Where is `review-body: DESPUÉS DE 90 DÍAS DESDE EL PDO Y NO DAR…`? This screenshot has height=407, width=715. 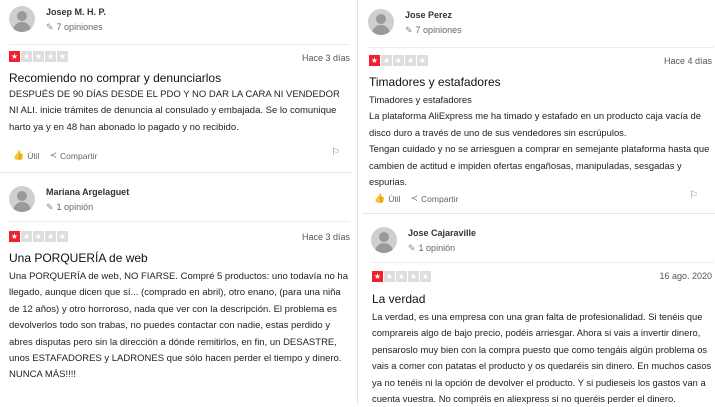 review-body: DESPUÉS DE 90 DÍAS DESDE EL PDO Y NO DAR… is located at coordinates (179, 111).